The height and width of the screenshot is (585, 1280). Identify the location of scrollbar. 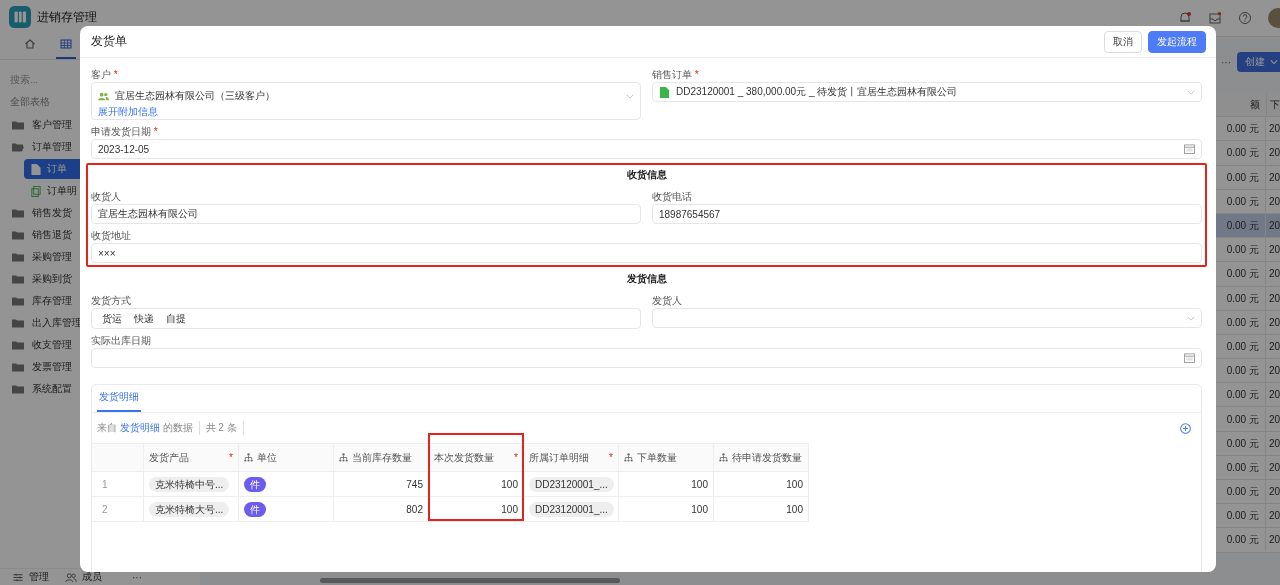
(470, 580).